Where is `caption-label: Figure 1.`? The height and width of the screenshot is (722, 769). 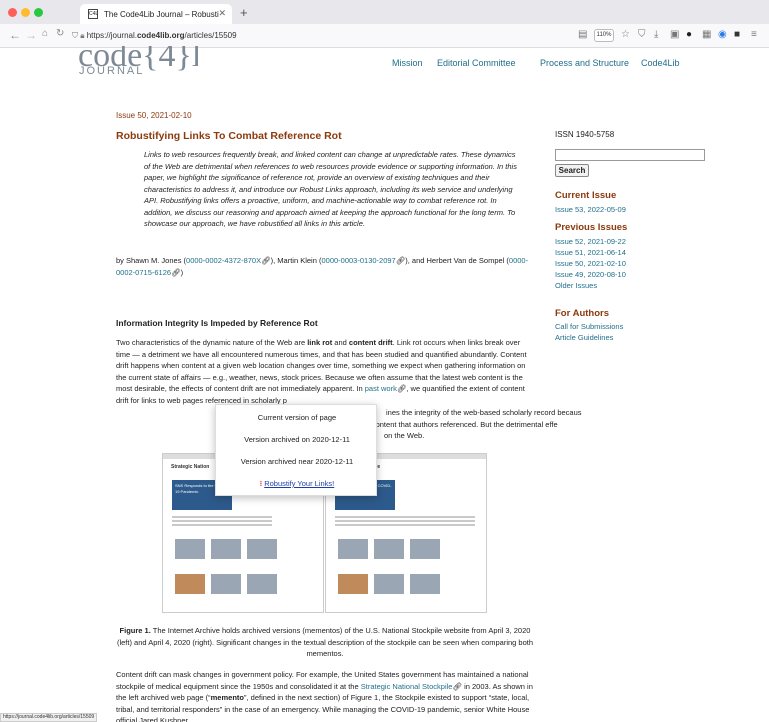 caption-label: Figure 1. is located at coordinates (135, 630).